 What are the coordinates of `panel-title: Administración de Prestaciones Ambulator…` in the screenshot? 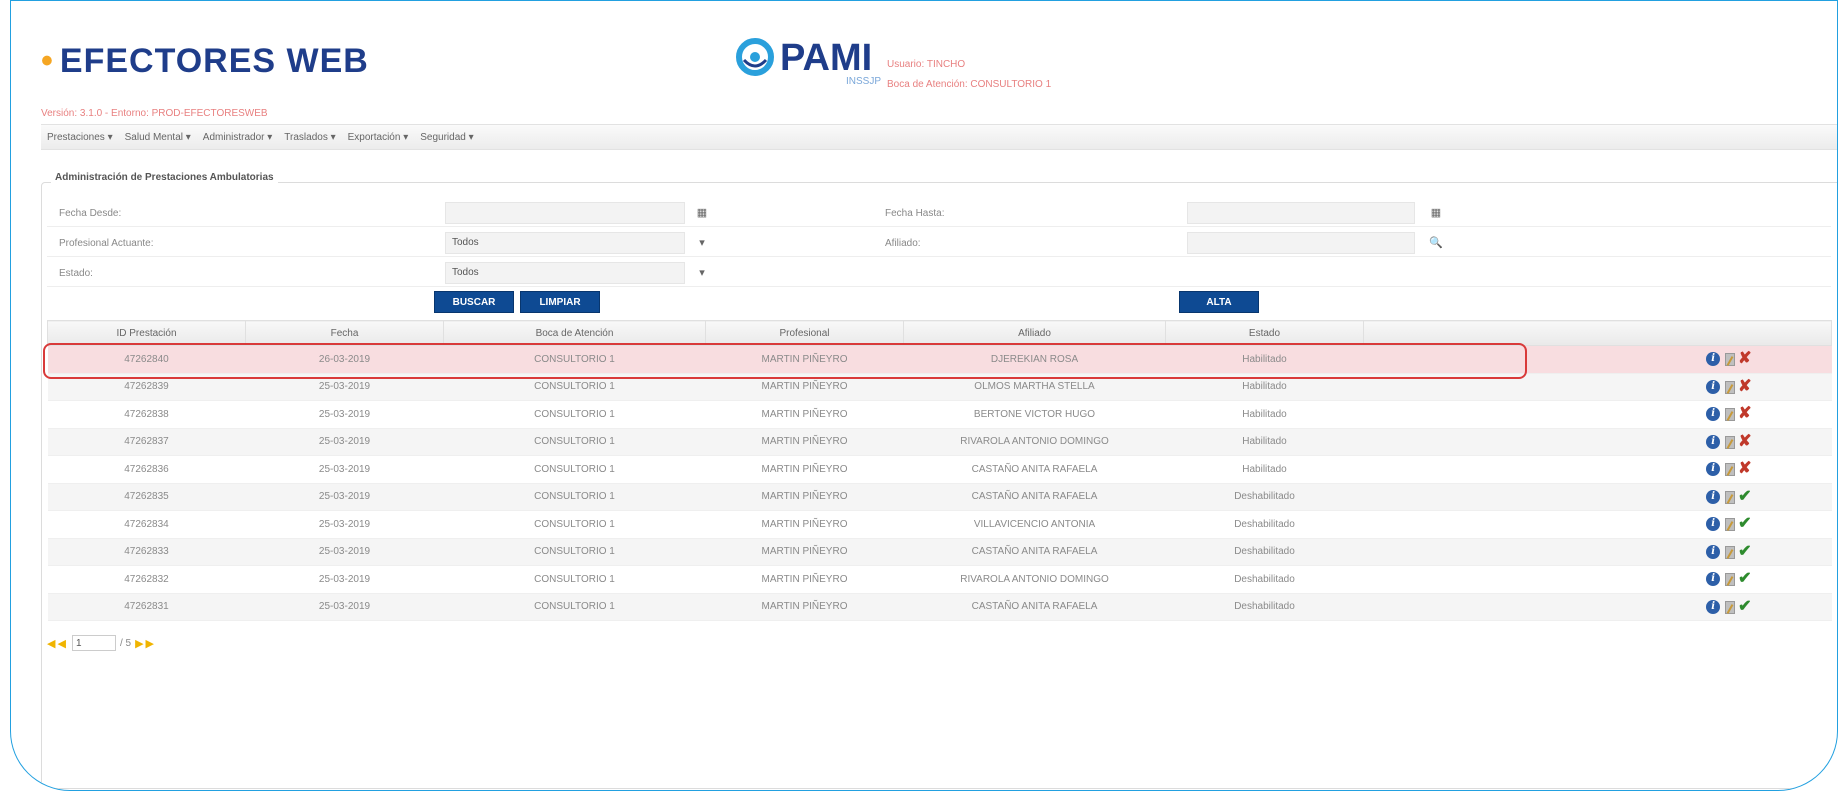 It's located at (164, 177).